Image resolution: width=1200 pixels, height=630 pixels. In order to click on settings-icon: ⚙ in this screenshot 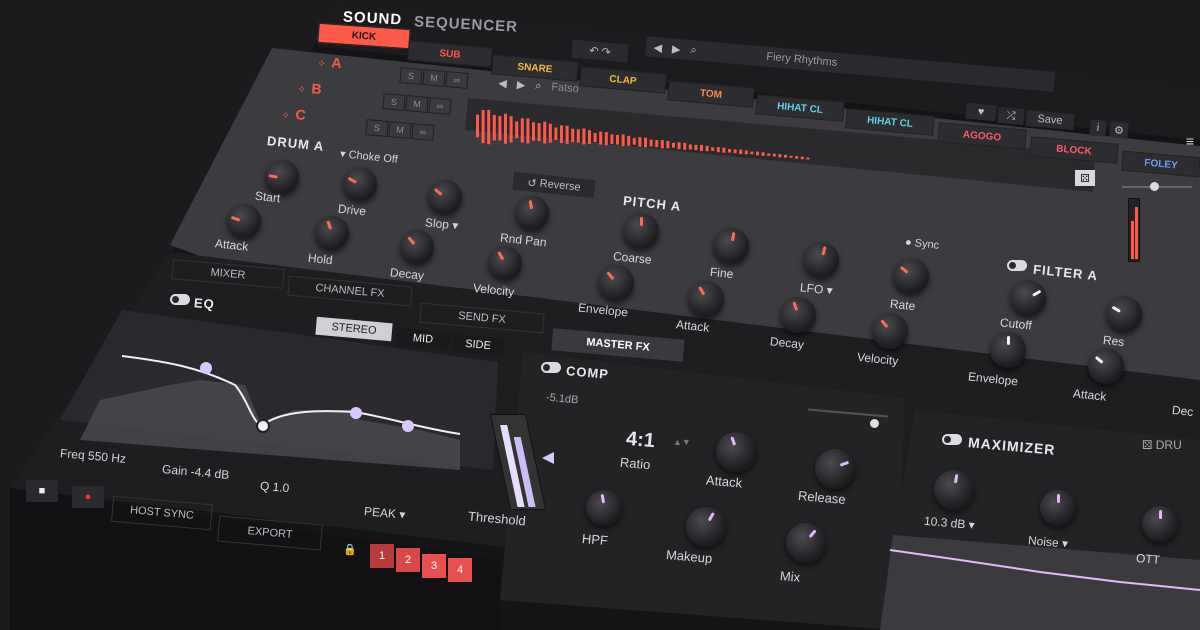, I will do `click(1119, 130)`.